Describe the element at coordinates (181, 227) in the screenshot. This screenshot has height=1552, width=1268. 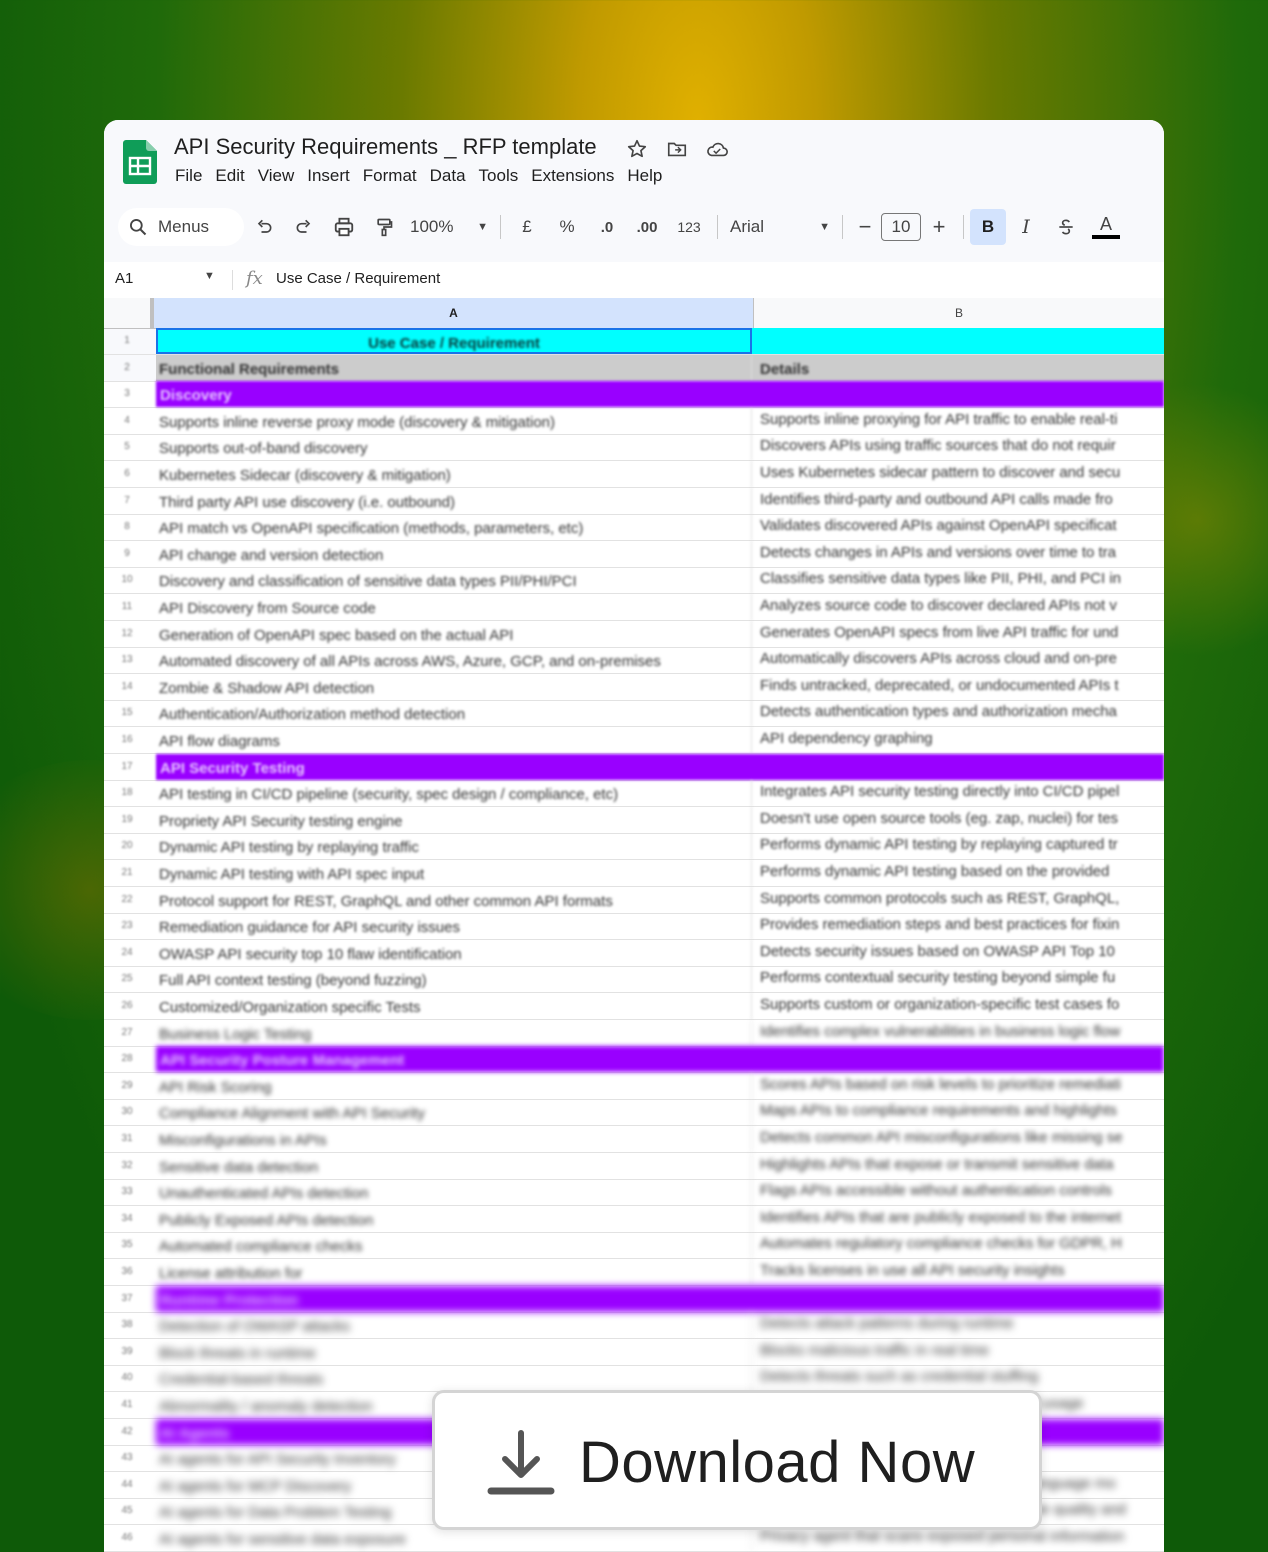
I see `search-menus-button: Menus` at that location.